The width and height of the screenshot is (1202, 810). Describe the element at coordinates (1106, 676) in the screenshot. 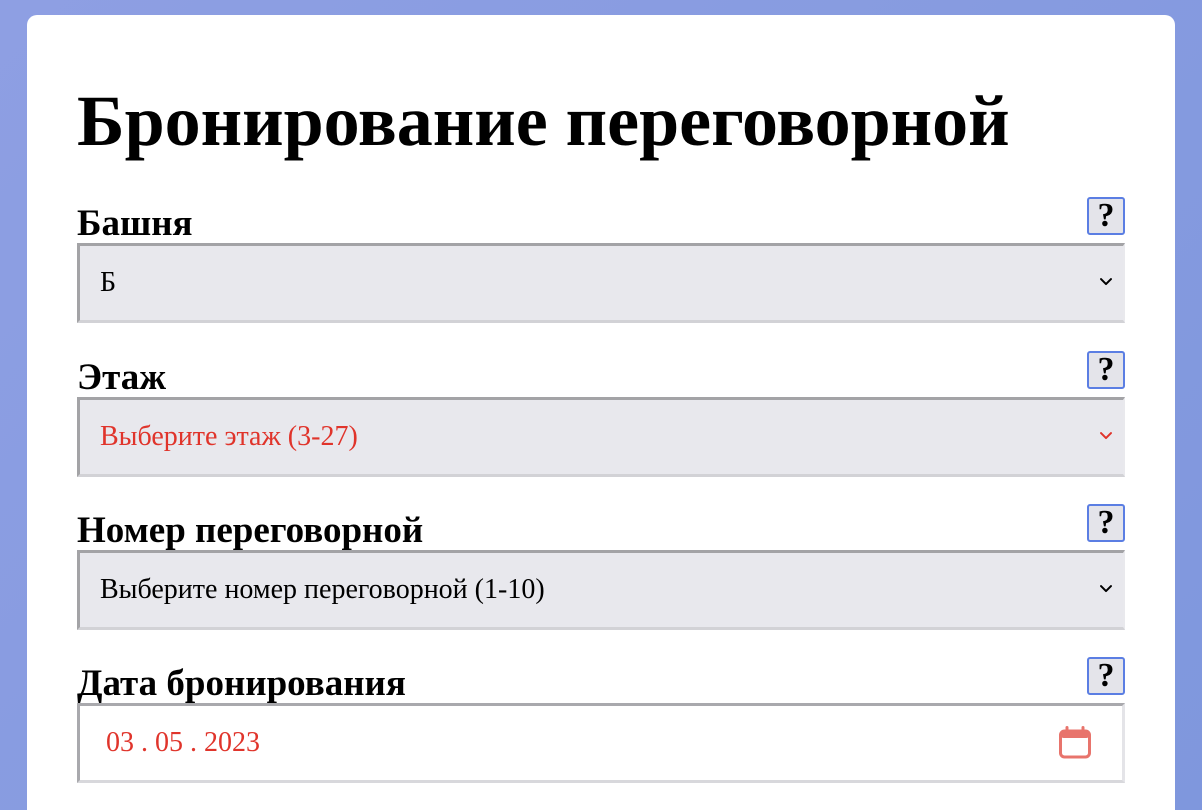

I see `date-help-button: ?` at that location.